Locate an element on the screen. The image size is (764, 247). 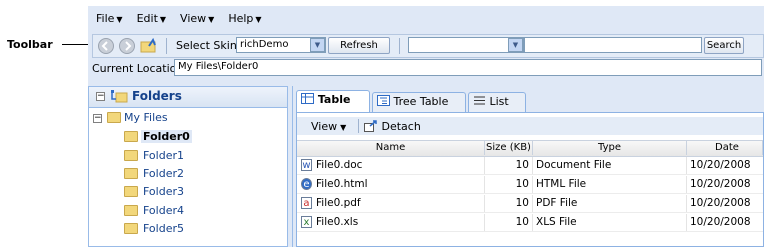
tab-list-label: List is located at coordinates (499, 101).